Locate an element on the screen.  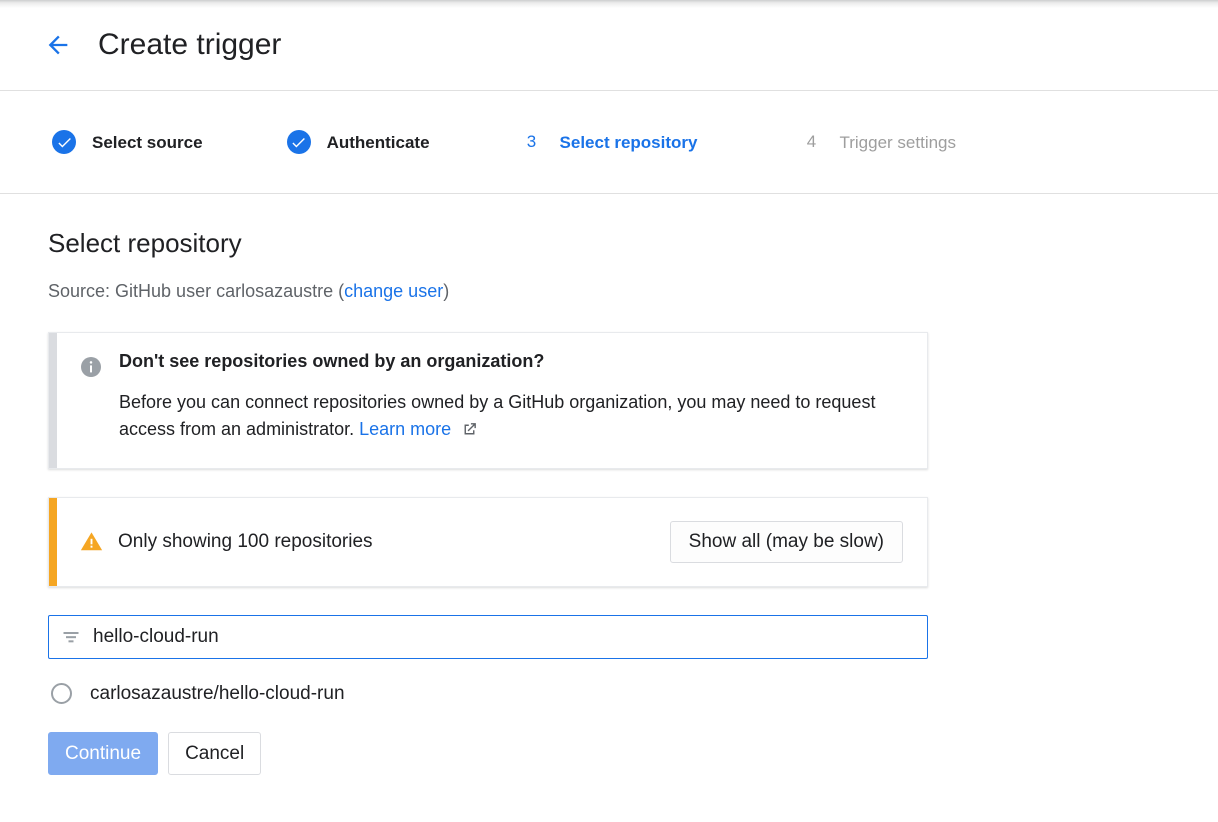
step-trigger-settings: 4 Trigger settings is located at coordinates (877, 142).